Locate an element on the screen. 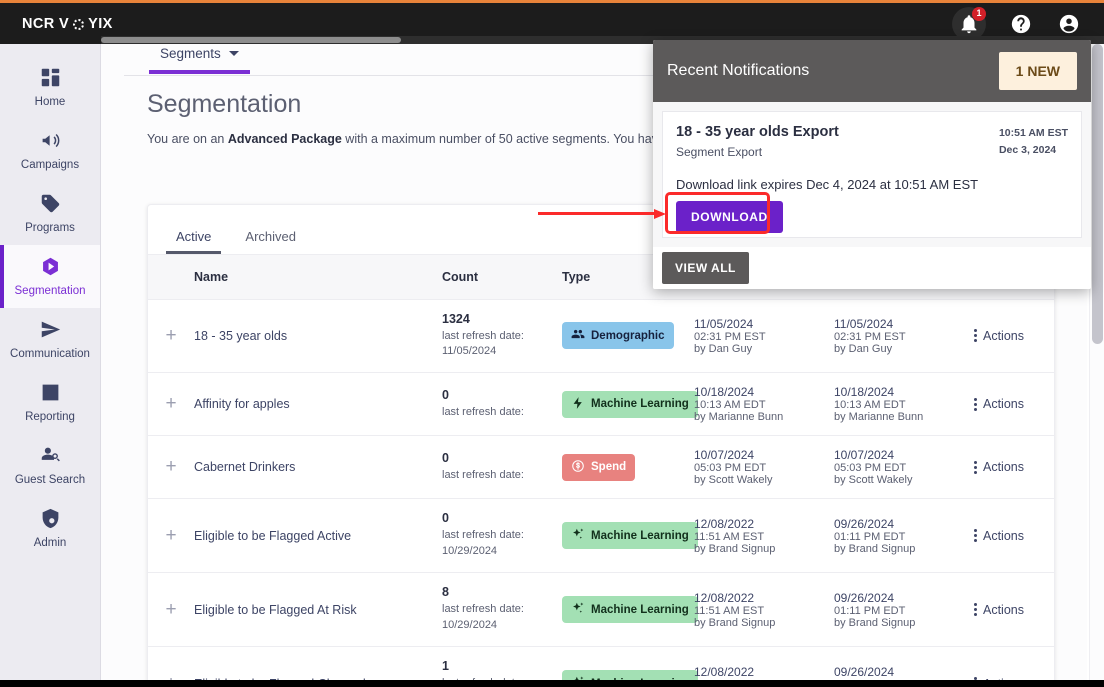 The image size is (1104, 687). edited-time: 02:31 PM EST is located at coordinates (870, 336).